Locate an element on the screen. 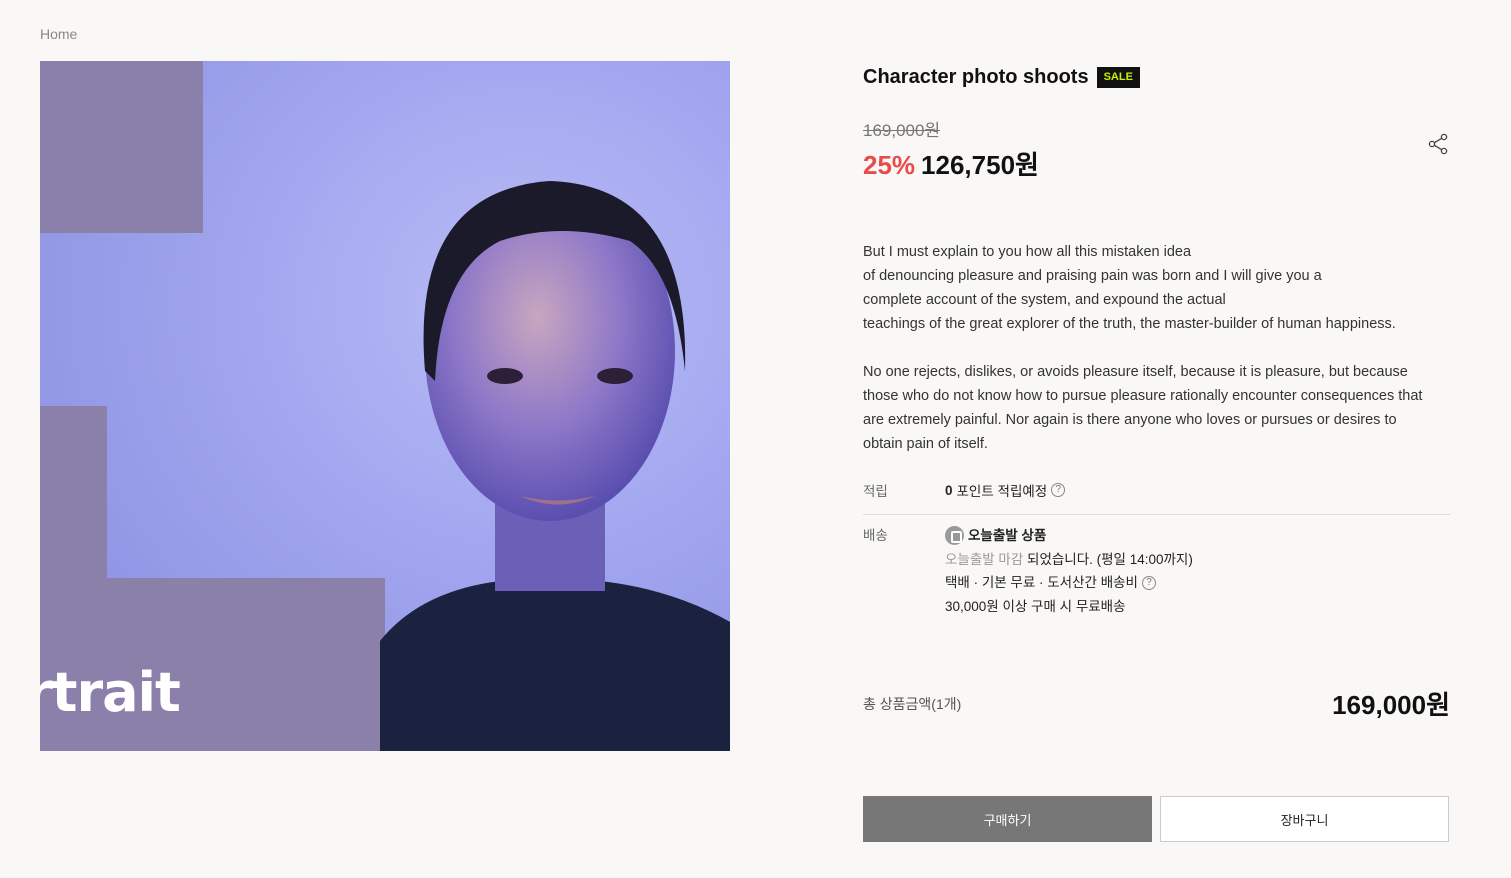 The image size is (1511, 878). shipping-deadline: 오늘출발 마감 is located at coordinates (984, 559).